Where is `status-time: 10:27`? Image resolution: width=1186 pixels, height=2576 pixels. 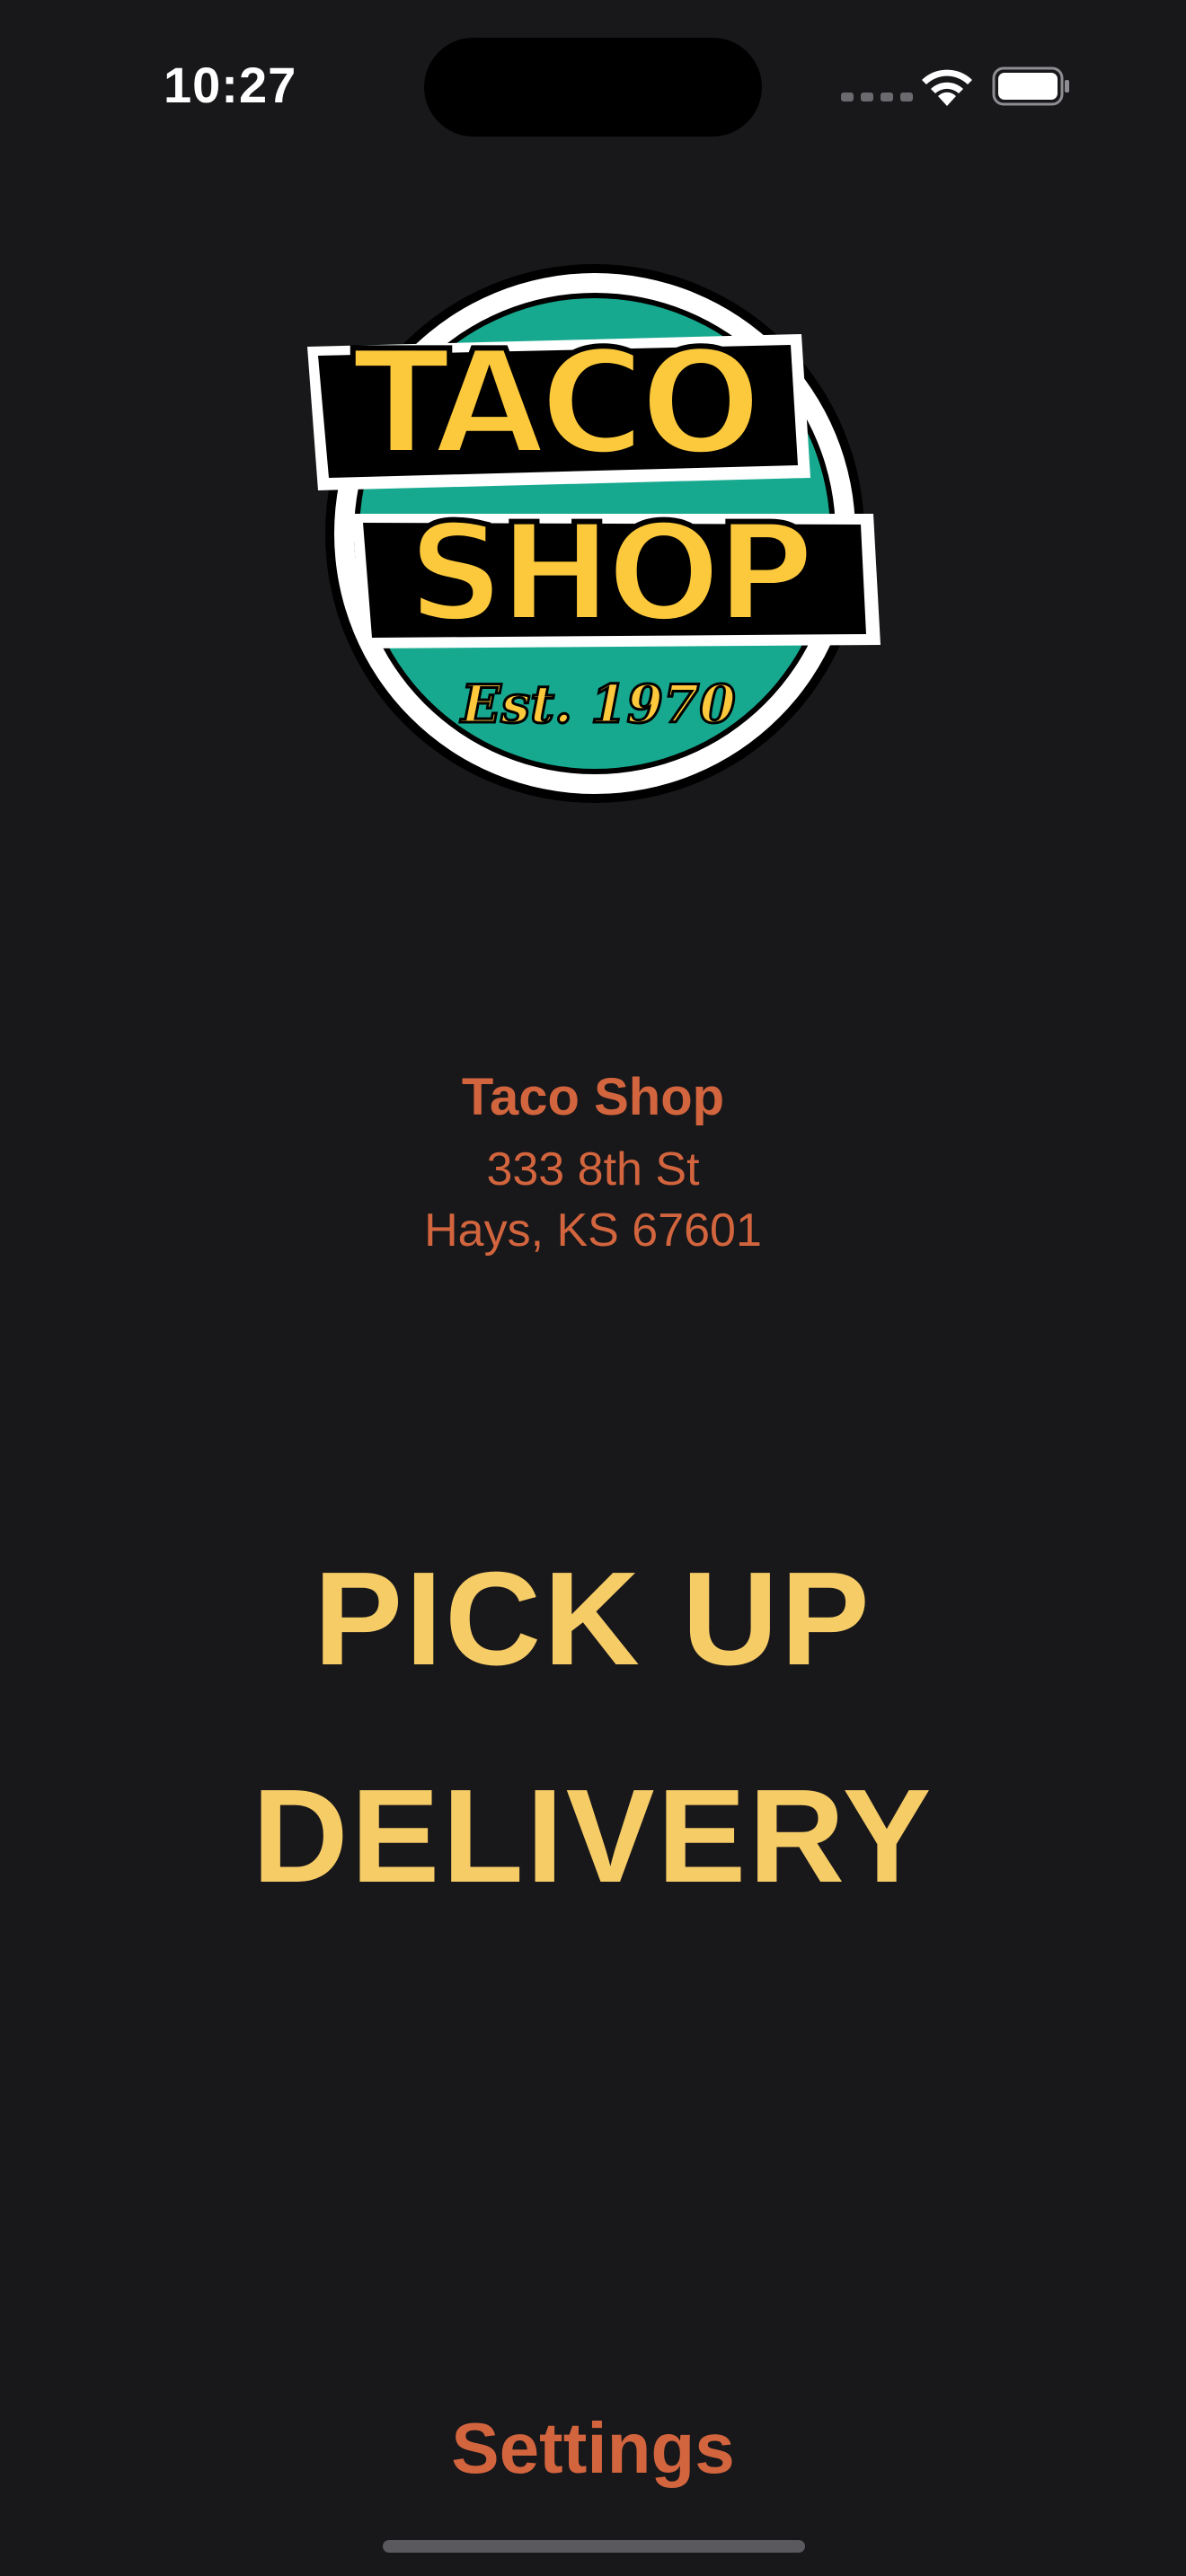
status-time: 10:27 is located at coordinates (230, 85).